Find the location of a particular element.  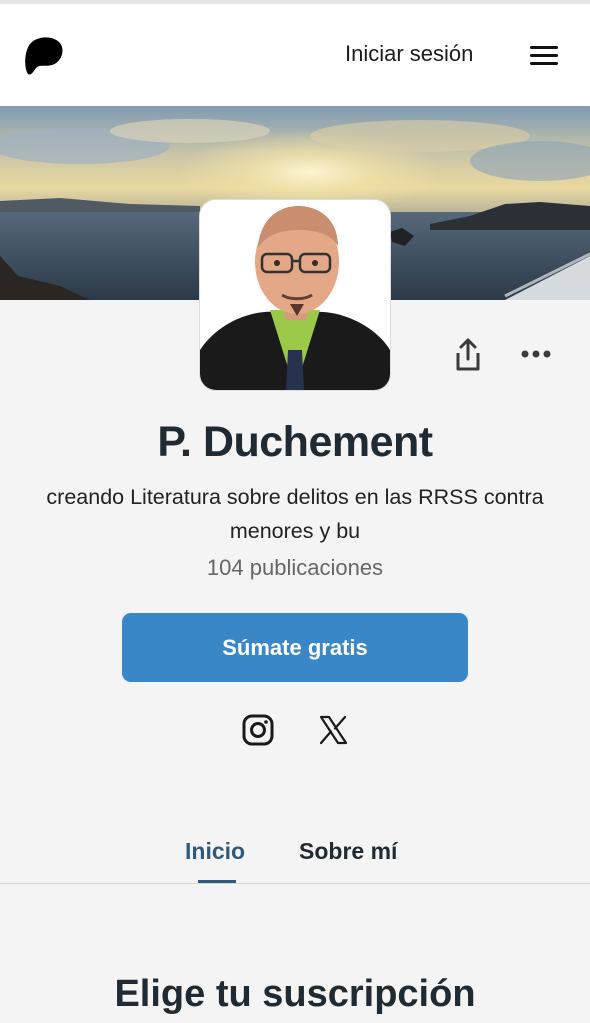

post-count: 104 publicaciones is located at coordinates (295, 567).